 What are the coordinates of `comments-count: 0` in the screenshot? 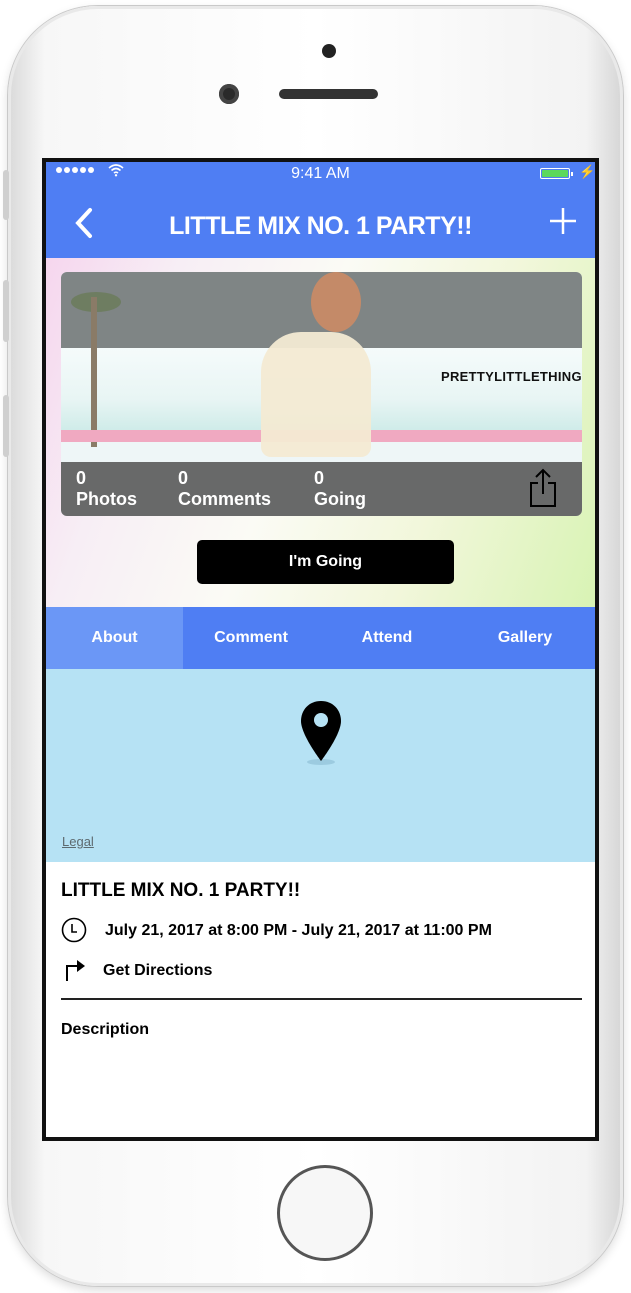 It's located at (183, 478).